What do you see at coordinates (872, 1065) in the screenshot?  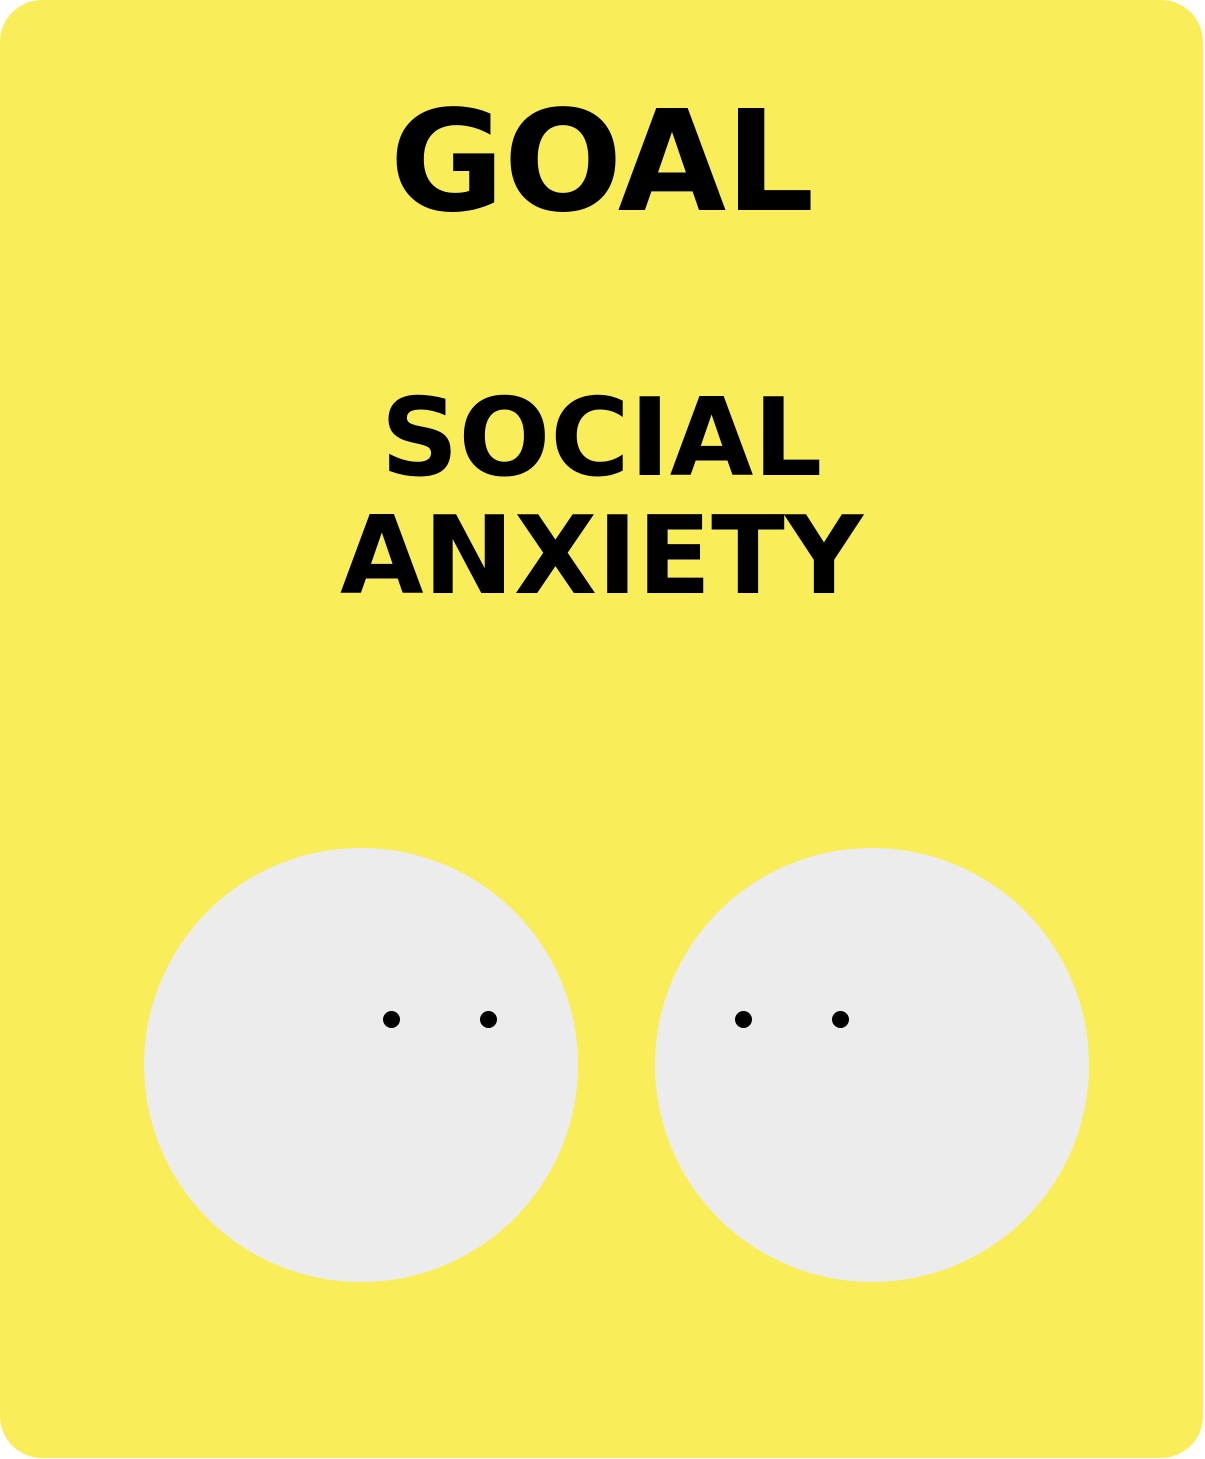 I see `right-face-icon` at bounding box center [872, 1065].